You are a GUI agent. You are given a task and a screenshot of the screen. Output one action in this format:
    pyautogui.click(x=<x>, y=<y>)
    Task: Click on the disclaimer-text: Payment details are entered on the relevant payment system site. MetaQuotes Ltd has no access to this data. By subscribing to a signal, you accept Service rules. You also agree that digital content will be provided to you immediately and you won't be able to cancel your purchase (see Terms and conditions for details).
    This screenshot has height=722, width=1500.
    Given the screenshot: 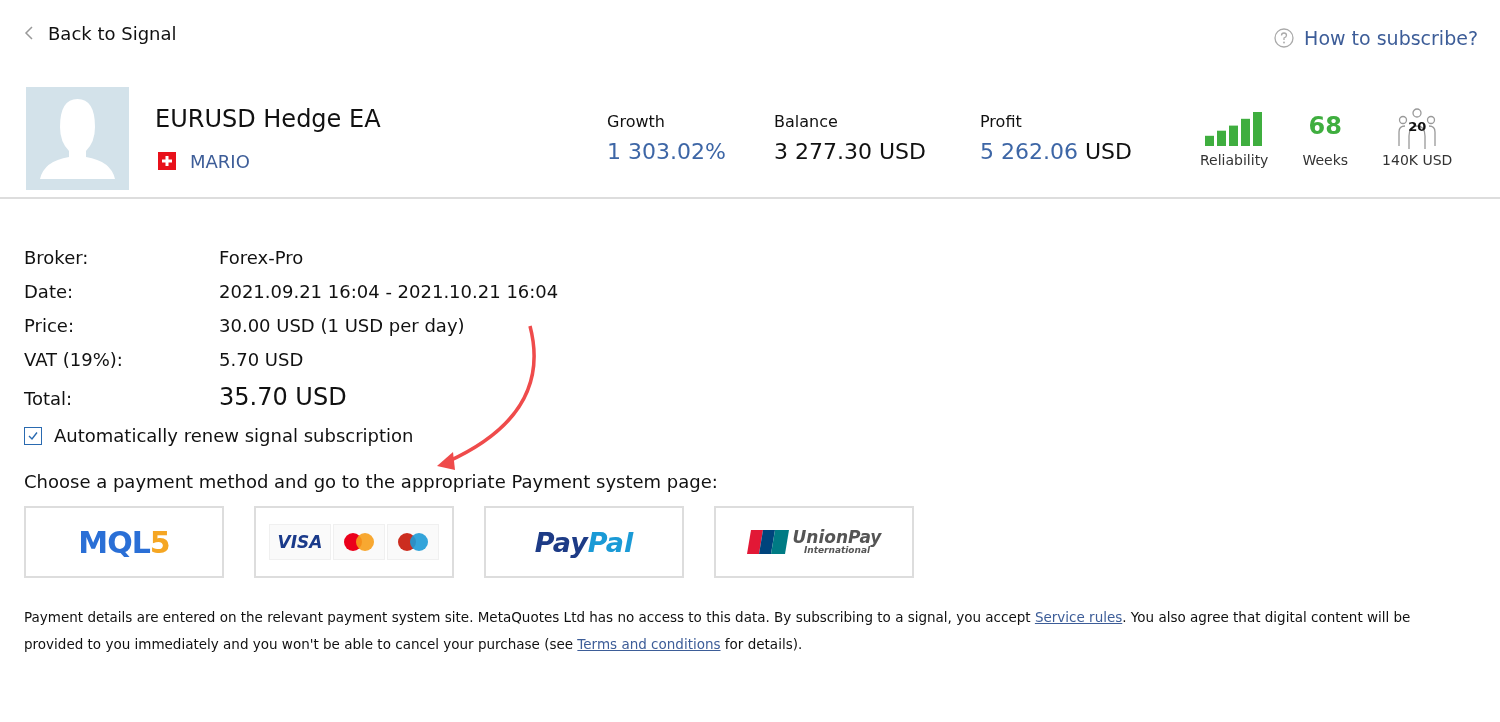 What is the action you would take?
    pyautogui.click(x=718, y=631)
    